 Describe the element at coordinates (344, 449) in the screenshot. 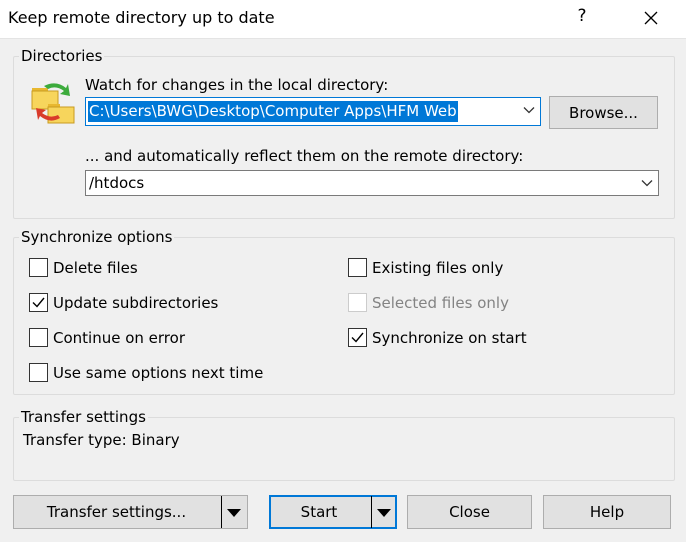

I see `transfer-settings-group` at that location.